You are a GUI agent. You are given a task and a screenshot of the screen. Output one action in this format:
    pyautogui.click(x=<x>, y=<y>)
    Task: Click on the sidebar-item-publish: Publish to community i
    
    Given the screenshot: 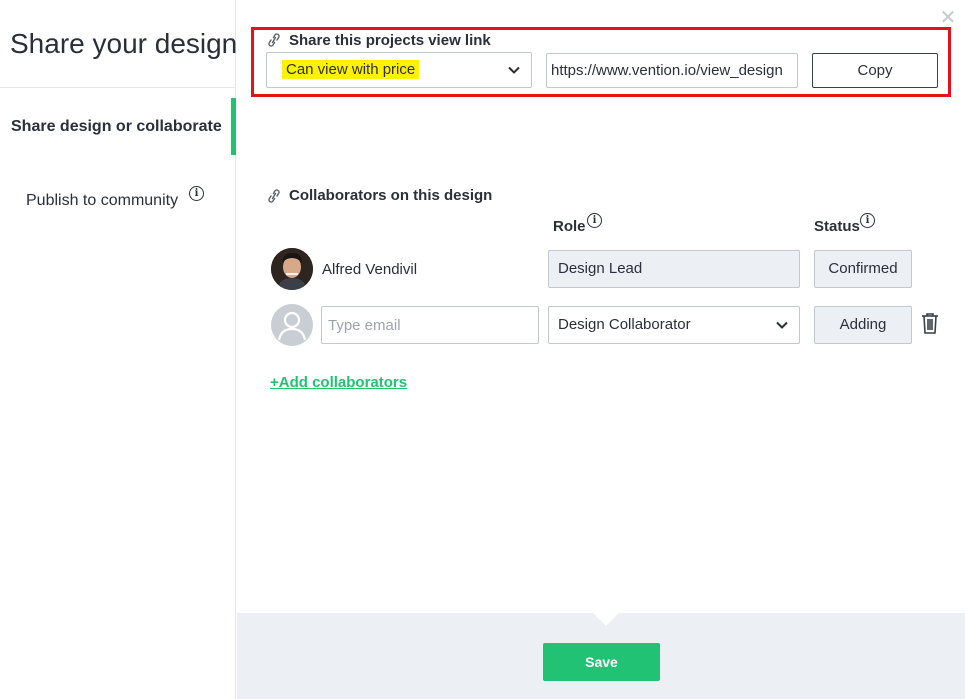 What is the action you would take?
    pyautogui.click(x=118, y=200)
    